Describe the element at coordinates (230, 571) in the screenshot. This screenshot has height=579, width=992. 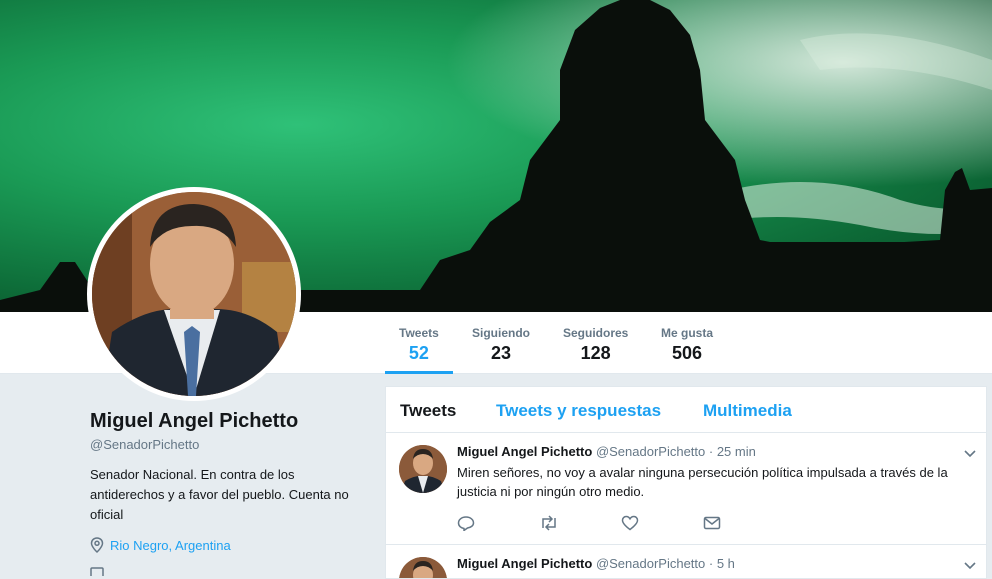
I see `calendar-icon` at that location.